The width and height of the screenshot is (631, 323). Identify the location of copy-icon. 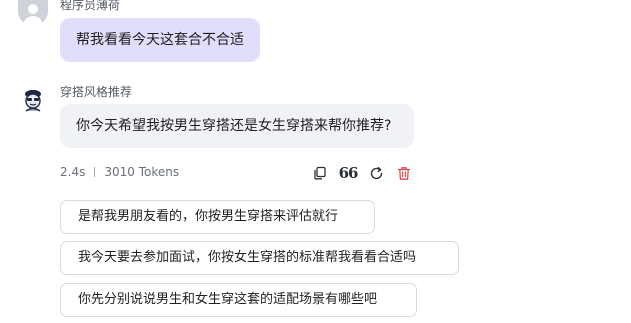
(320, 173).